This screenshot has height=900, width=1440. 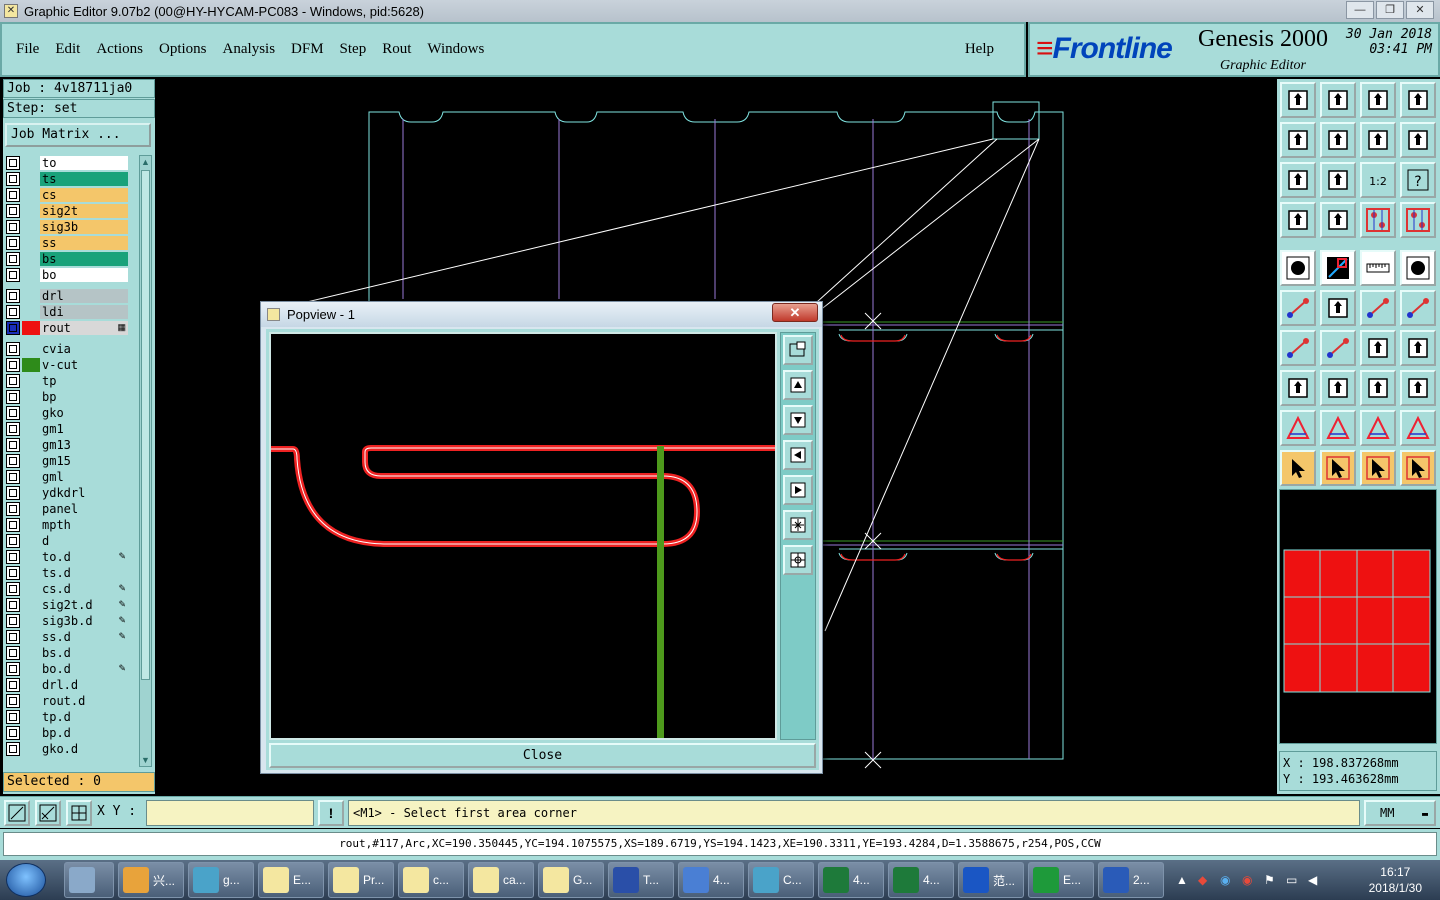 I want to click on tray-expand-icon: ▲, so click(x=1182, y=880).